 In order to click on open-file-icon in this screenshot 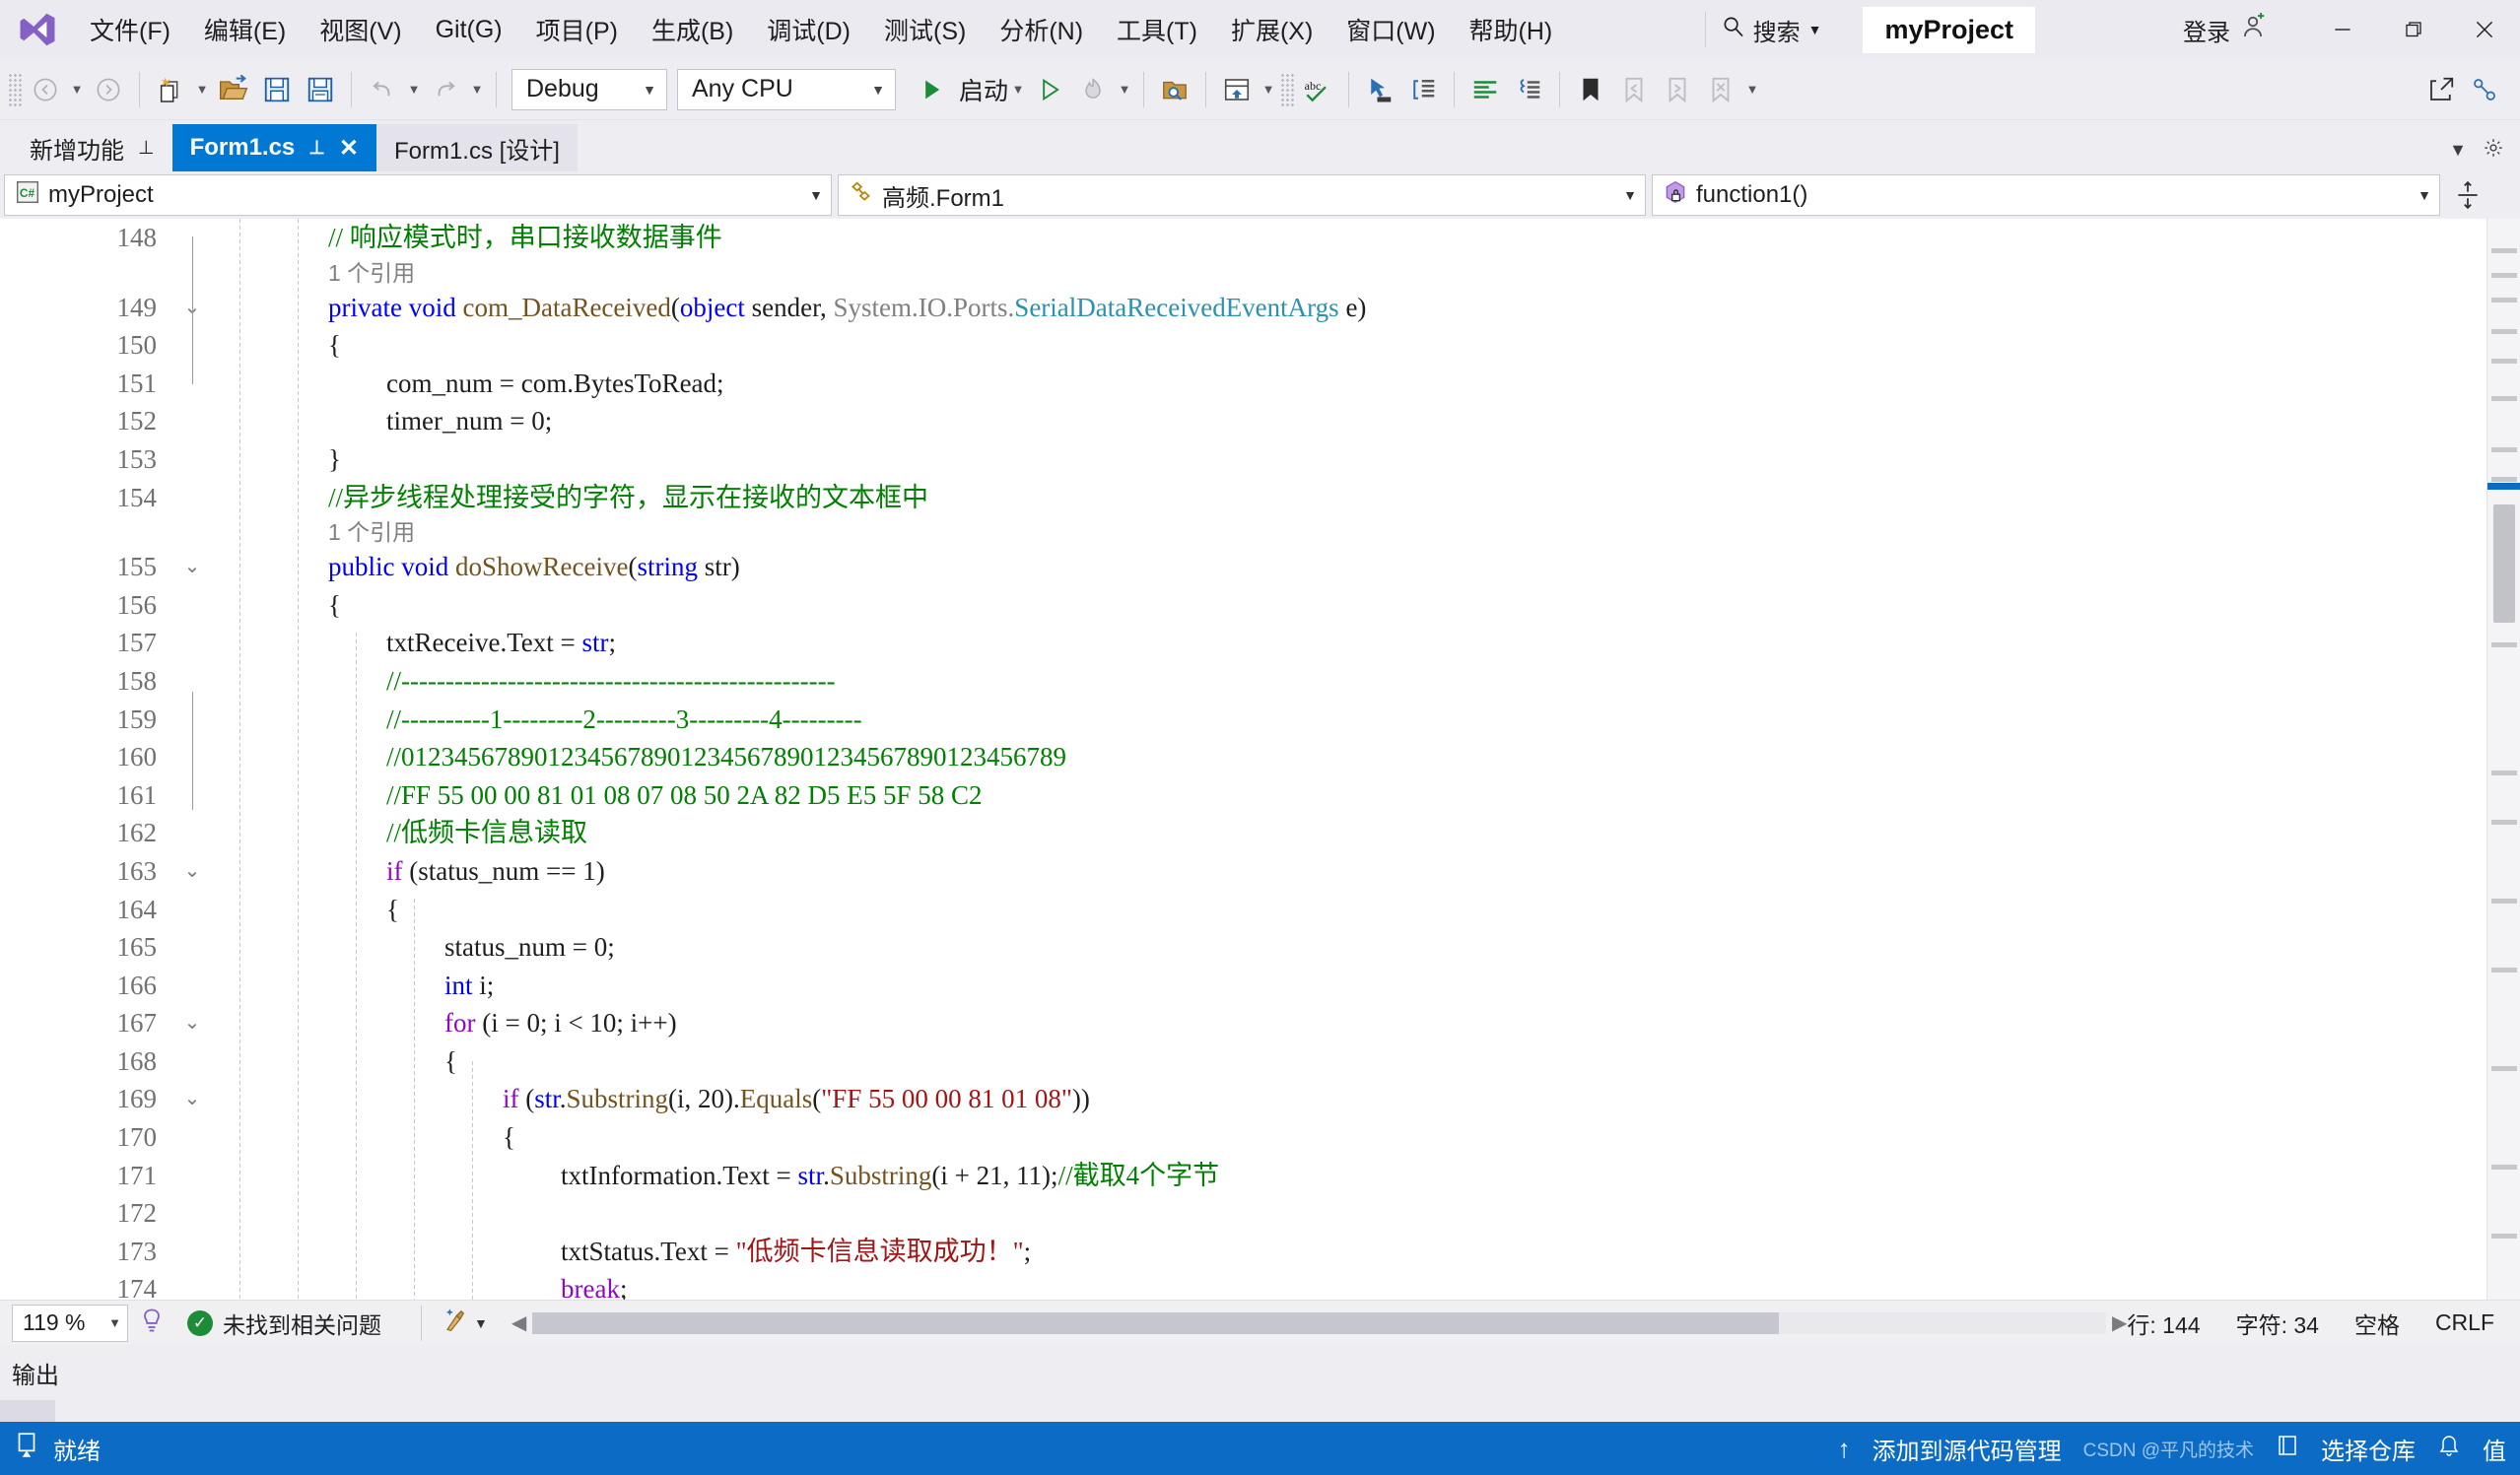, I will do `click(233, 89)`.